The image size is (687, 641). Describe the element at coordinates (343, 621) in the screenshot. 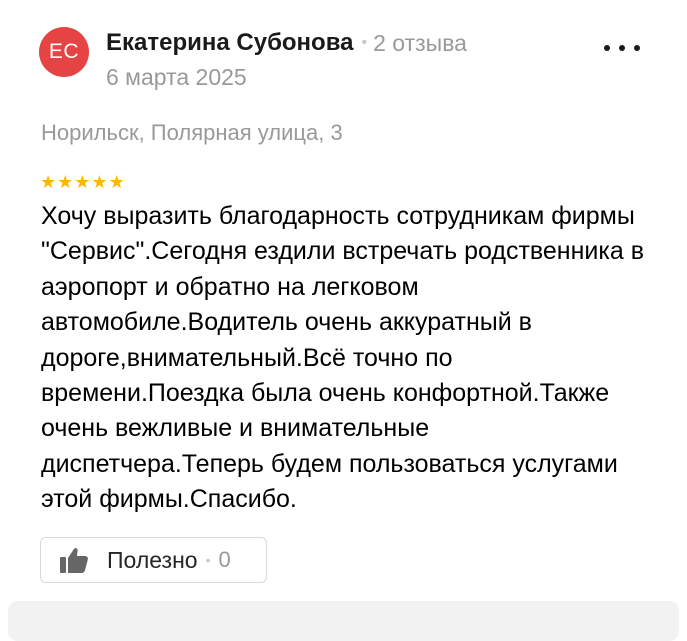

I see `next-review-card` at that location.